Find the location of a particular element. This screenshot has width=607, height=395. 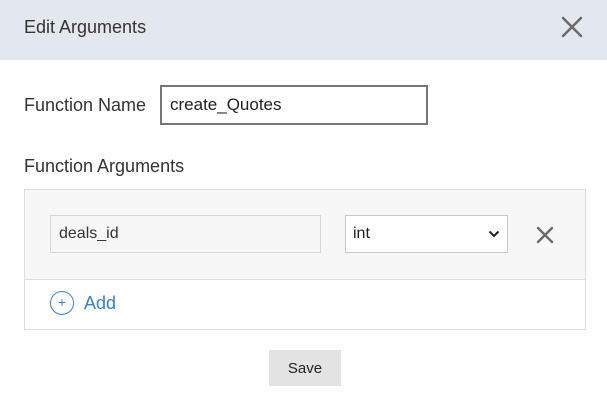

close-icon is located at coordinates (572, 27).